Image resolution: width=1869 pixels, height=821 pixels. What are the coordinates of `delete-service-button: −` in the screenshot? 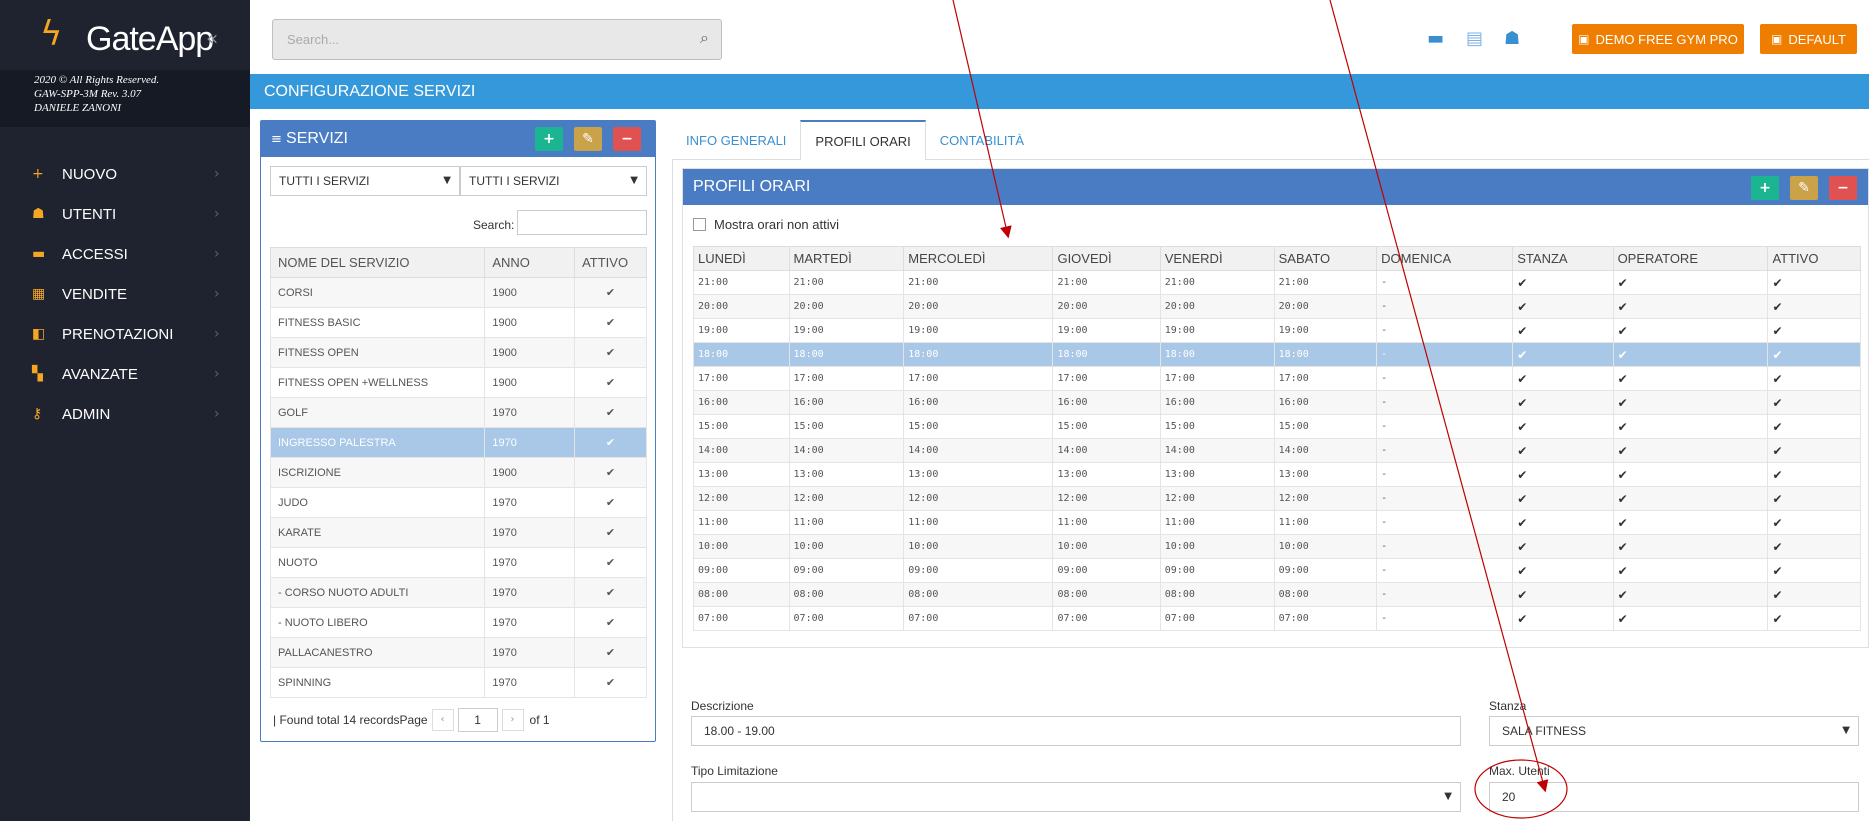 It's located at (627, 139).